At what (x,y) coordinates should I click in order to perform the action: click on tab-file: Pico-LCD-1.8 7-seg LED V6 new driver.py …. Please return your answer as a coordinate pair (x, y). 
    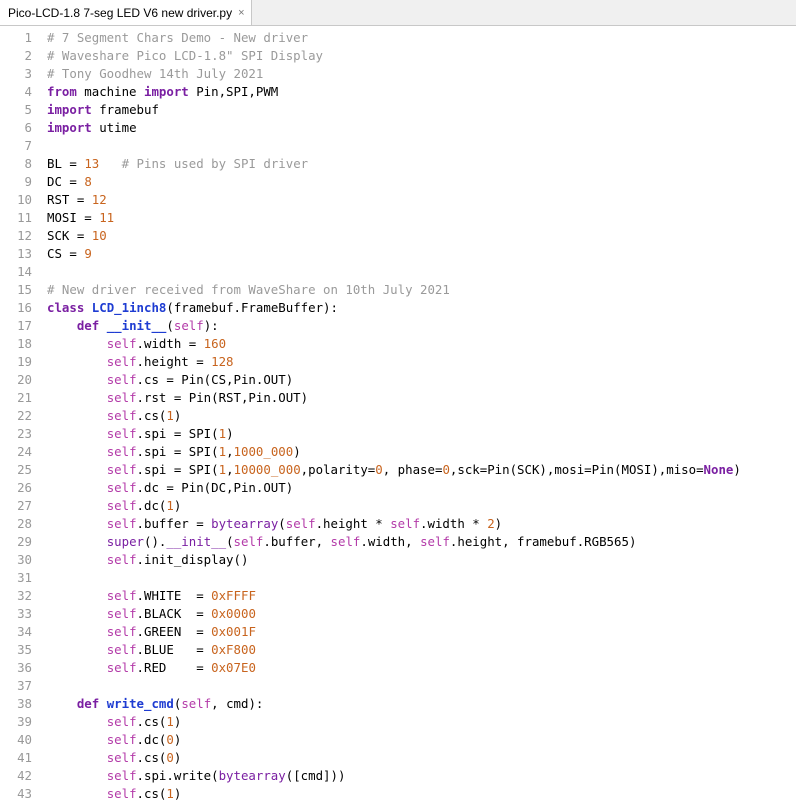
    Looking at the image, I should click on (126, 12).